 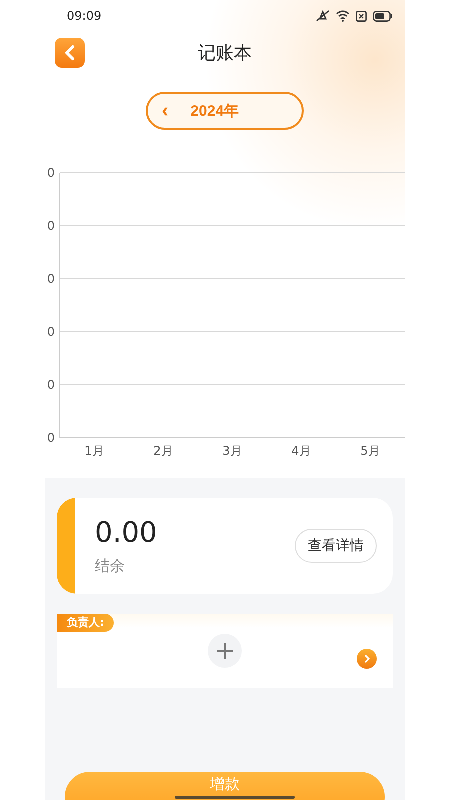 I want to click on page-title: 记账本, so click(x=225, y=53).